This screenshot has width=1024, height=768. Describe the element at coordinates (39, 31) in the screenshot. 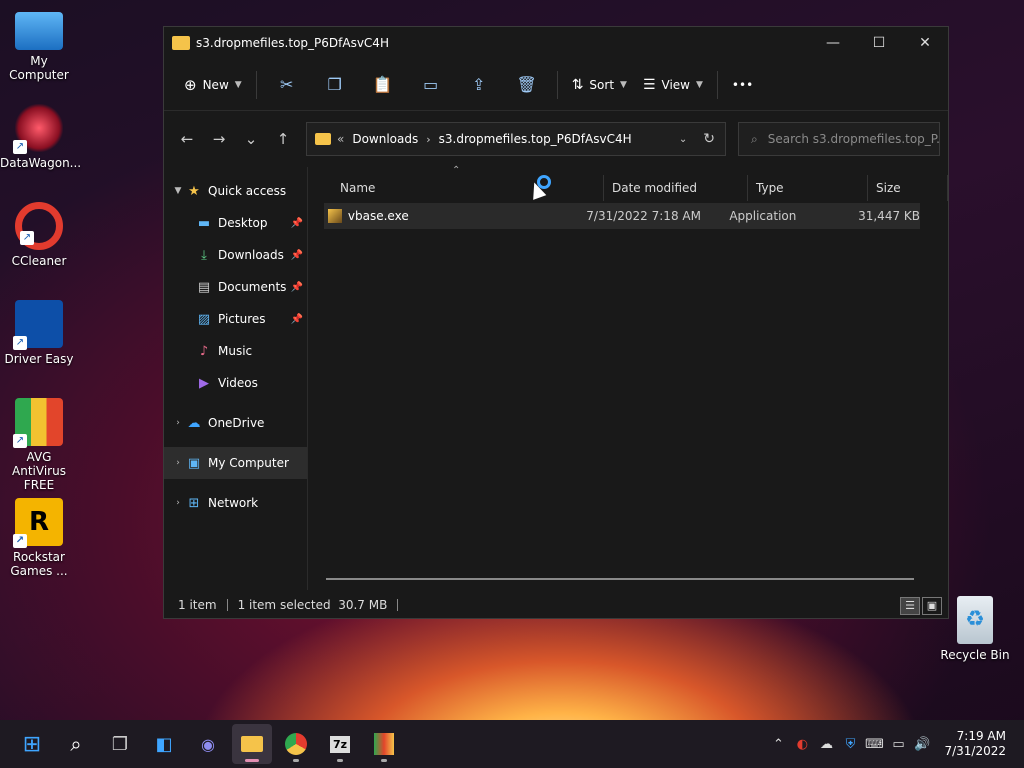

I see `computer-icon` at that location.